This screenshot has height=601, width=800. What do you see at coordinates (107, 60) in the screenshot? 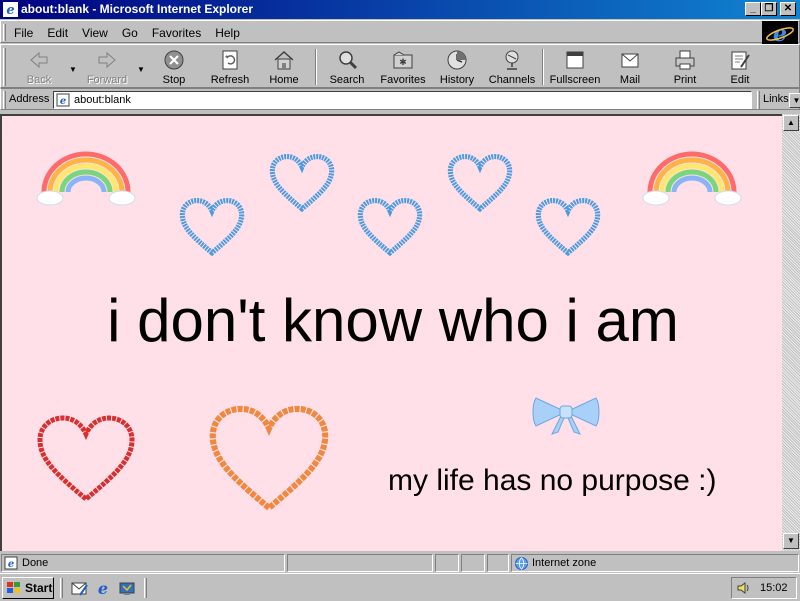
I see `forward-arrow-icon` at bounding box center [107, 60].